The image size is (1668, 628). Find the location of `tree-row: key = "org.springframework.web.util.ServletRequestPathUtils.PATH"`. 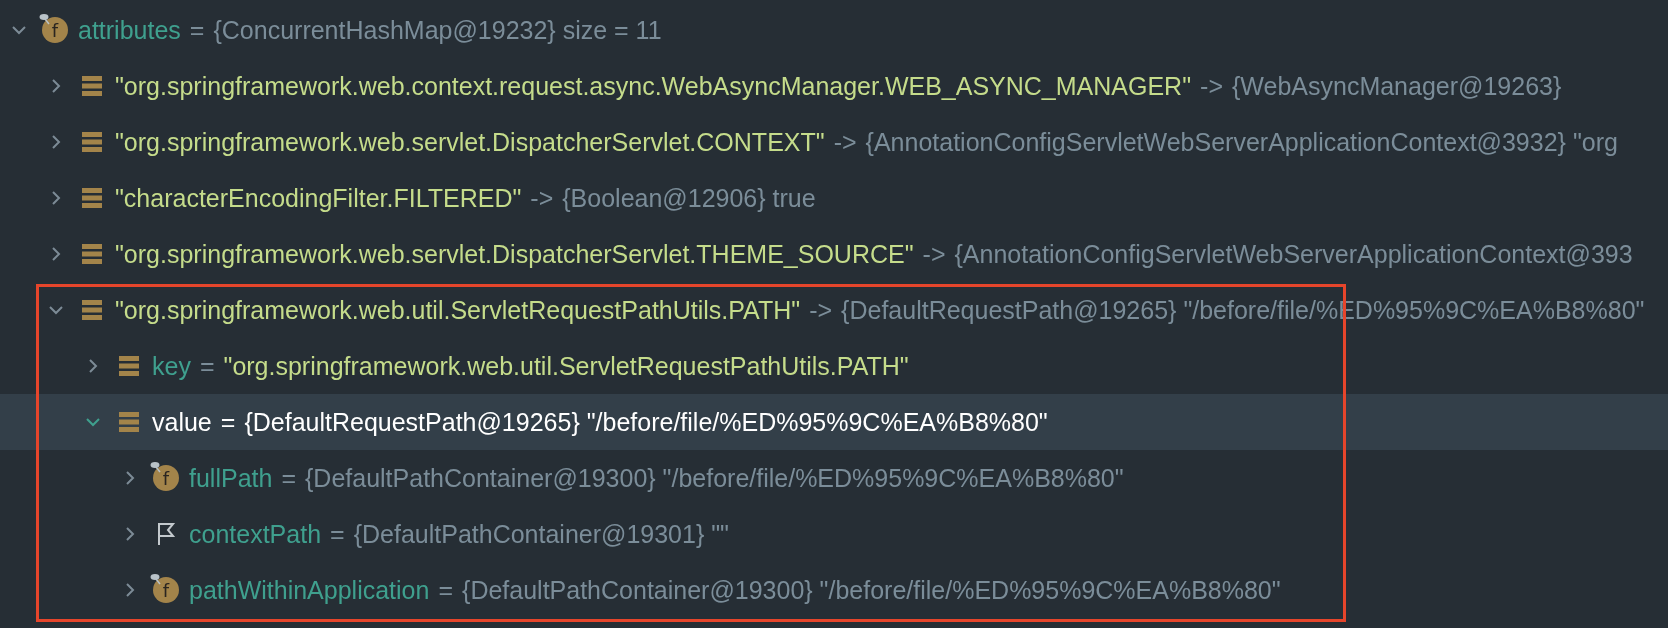

tree-row: key = "org.springframework.web.util.ServletRequestPathUtils.PATH" is located at coordinates (834, 366).